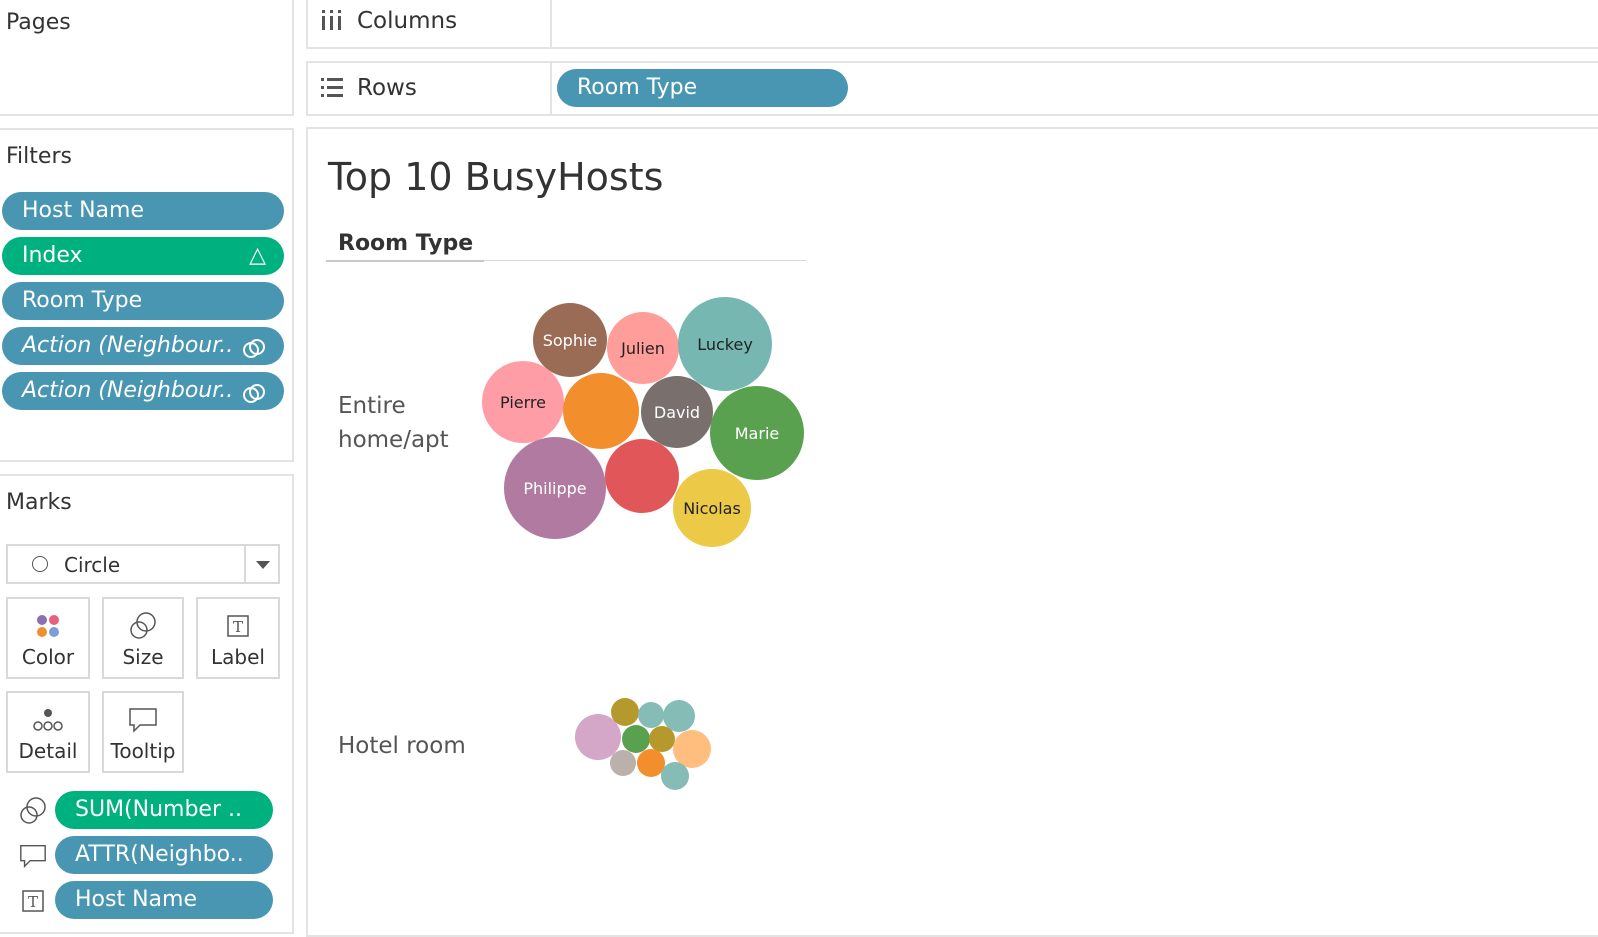 The width and height of the screenshot is (1598, 937). I want to click on delta-icon: △, so click(257, 255).